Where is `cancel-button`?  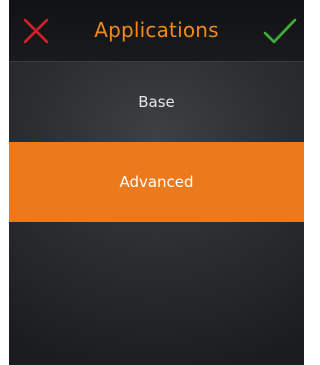 cancel-button is located at coordinates (36, 31).